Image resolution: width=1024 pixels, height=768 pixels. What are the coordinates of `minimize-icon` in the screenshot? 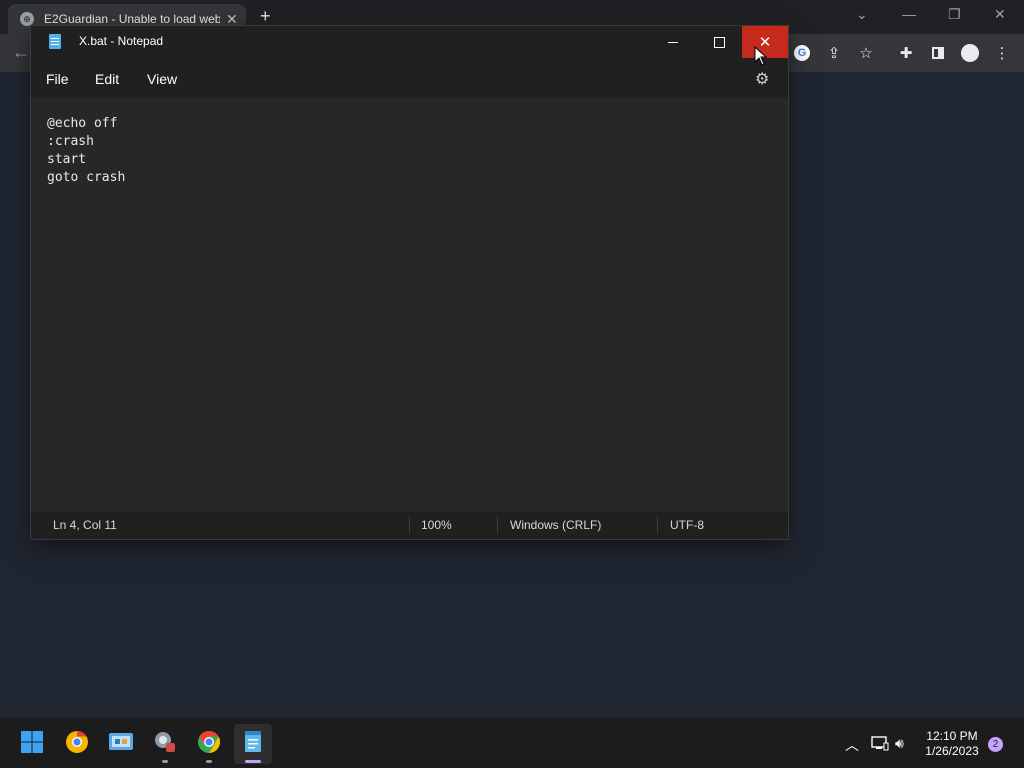 It's located at (673, 42).